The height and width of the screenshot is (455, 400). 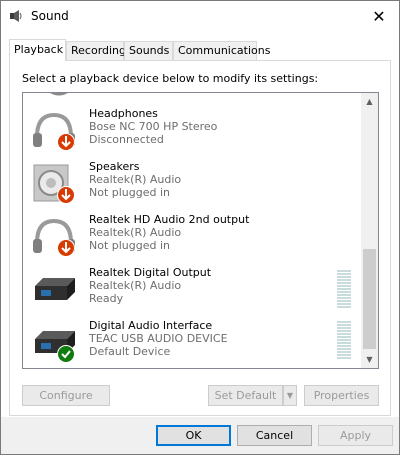 I want to click on apply-button: Apply, so click(x=355, y=435).